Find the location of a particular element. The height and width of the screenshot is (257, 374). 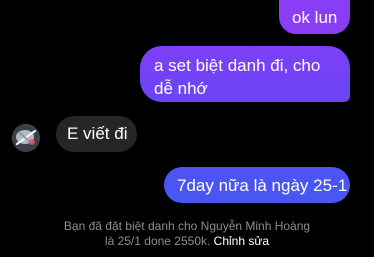

message-text: E viết đi is located at coordinates (97, 133).